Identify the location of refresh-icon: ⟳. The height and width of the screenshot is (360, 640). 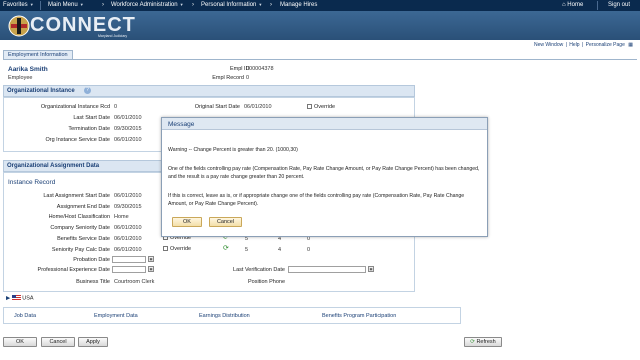
(472, 342).